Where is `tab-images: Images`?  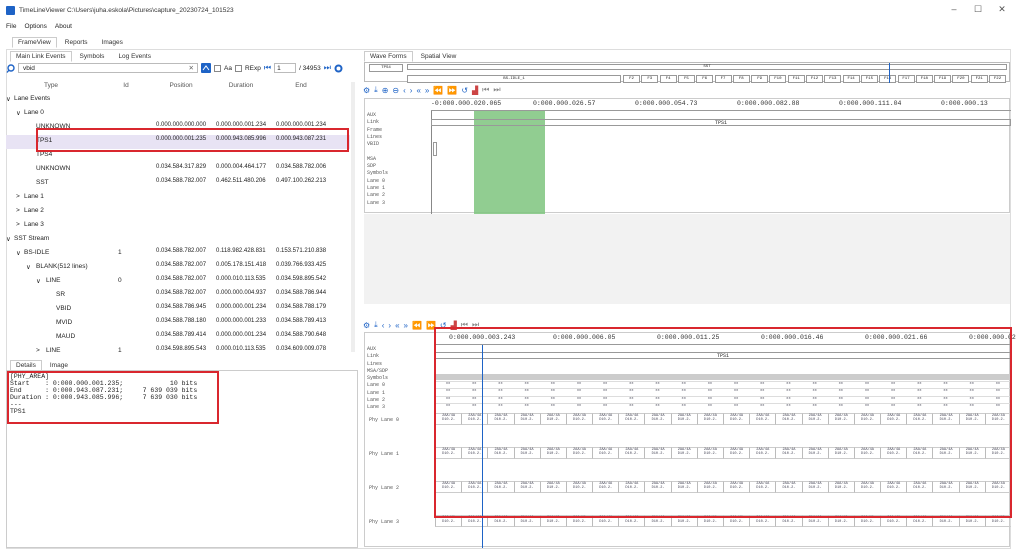
tab-images: Images is located at coordinates (112, 42).